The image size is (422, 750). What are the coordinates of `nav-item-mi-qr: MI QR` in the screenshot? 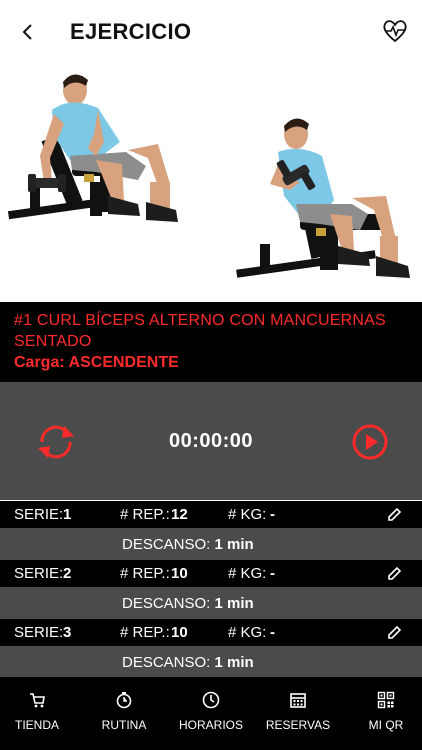 It's located at (386, 713).